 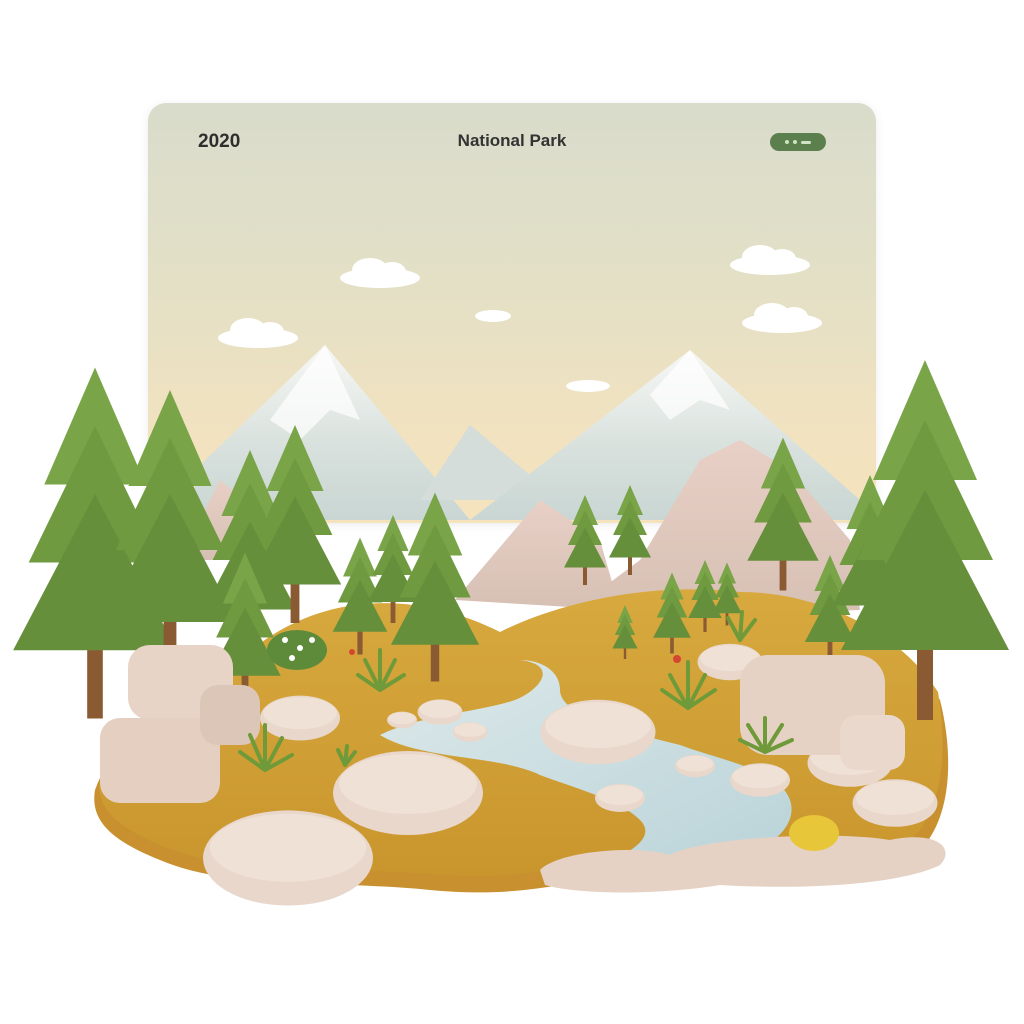 What do you see at coordinates (814, 833) in the screenshot?
I see `yellow-stone` at bounding box center [814, 833].